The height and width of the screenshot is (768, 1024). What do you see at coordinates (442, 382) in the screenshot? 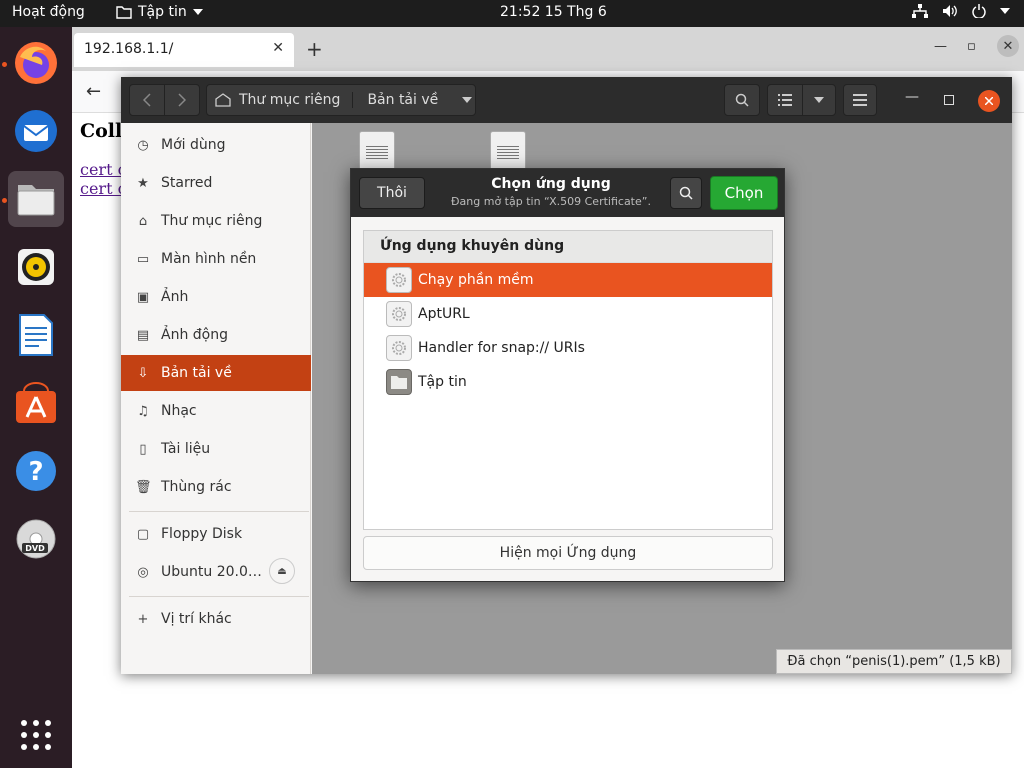
I see `app-label: Tập tin` at bounding box center [442, 382].